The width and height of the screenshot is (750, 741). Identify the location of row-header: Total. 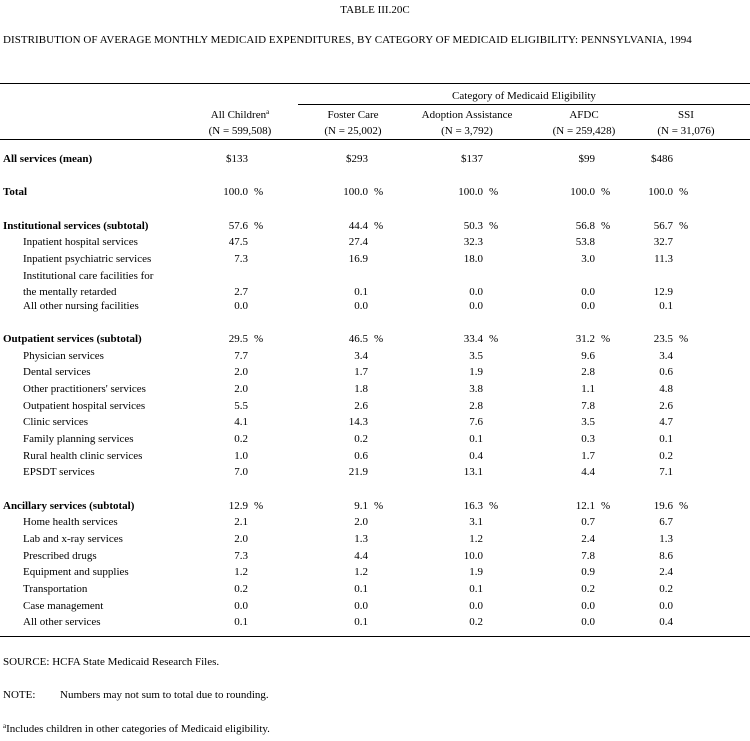
(15, 192).